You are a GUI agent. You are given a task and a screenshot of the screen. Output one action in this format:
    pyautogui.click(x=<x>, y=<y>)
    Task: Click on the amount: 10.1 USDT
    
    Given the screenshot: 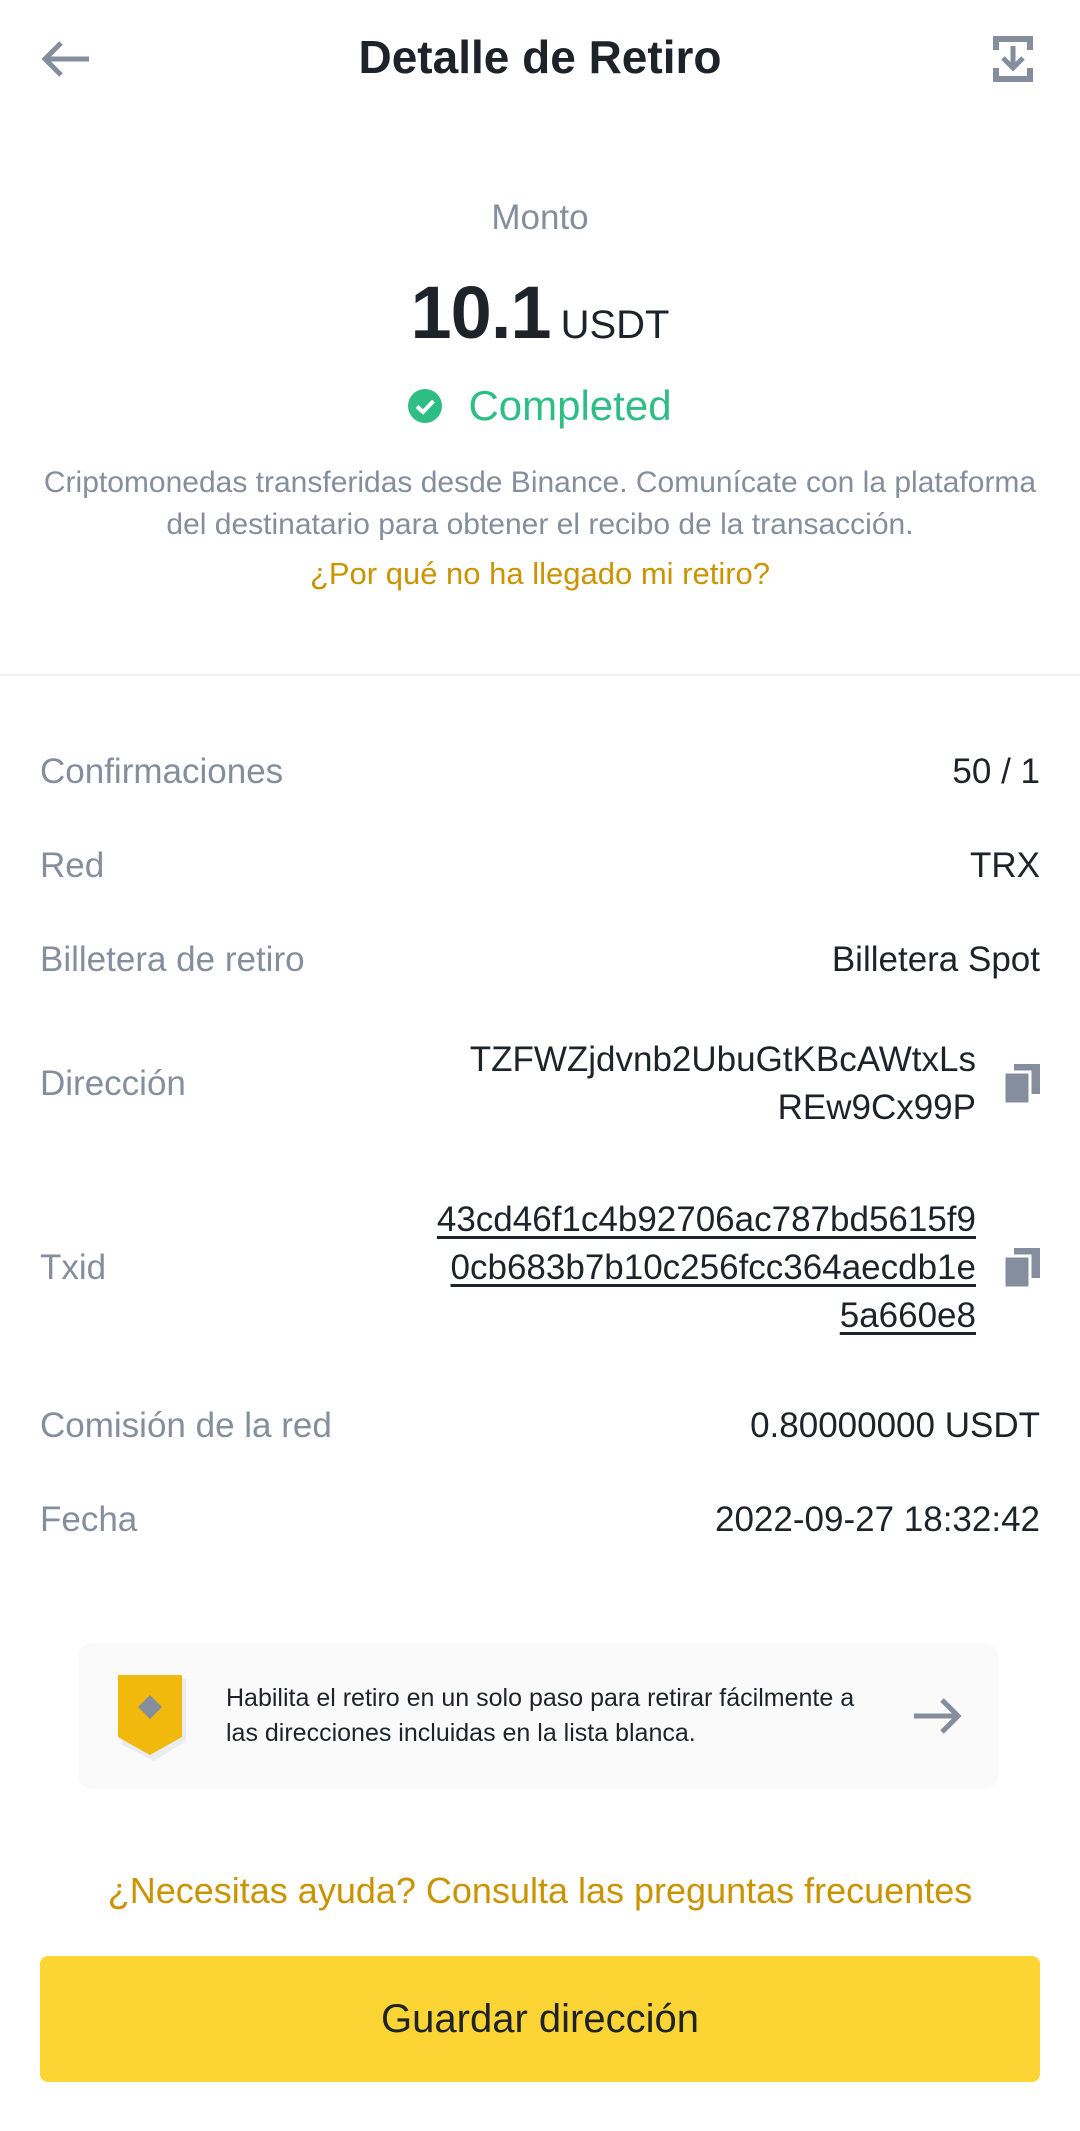 What is the action you would take?
    pyautogui.click(x=540, y=312)
    